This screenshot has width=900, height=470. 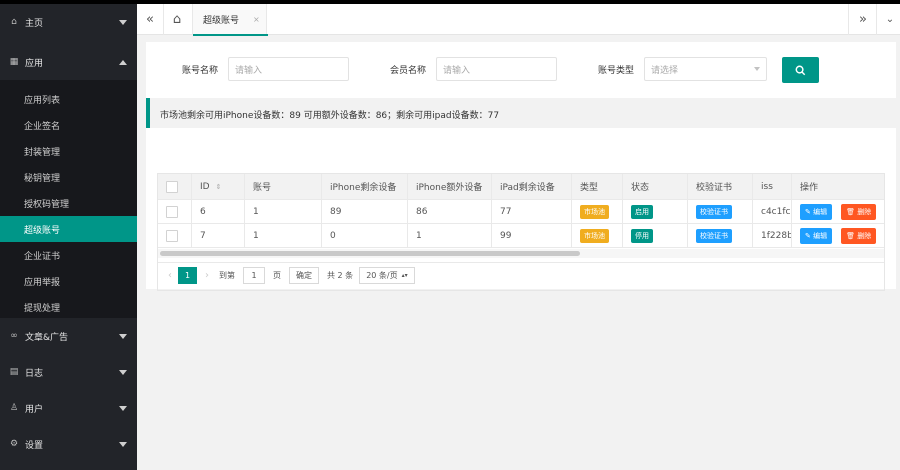 What do you see at coordinates (450, 235) in the screenshot?
I see `cell-iphone-extra: 1` at bounding box center [450, 235].